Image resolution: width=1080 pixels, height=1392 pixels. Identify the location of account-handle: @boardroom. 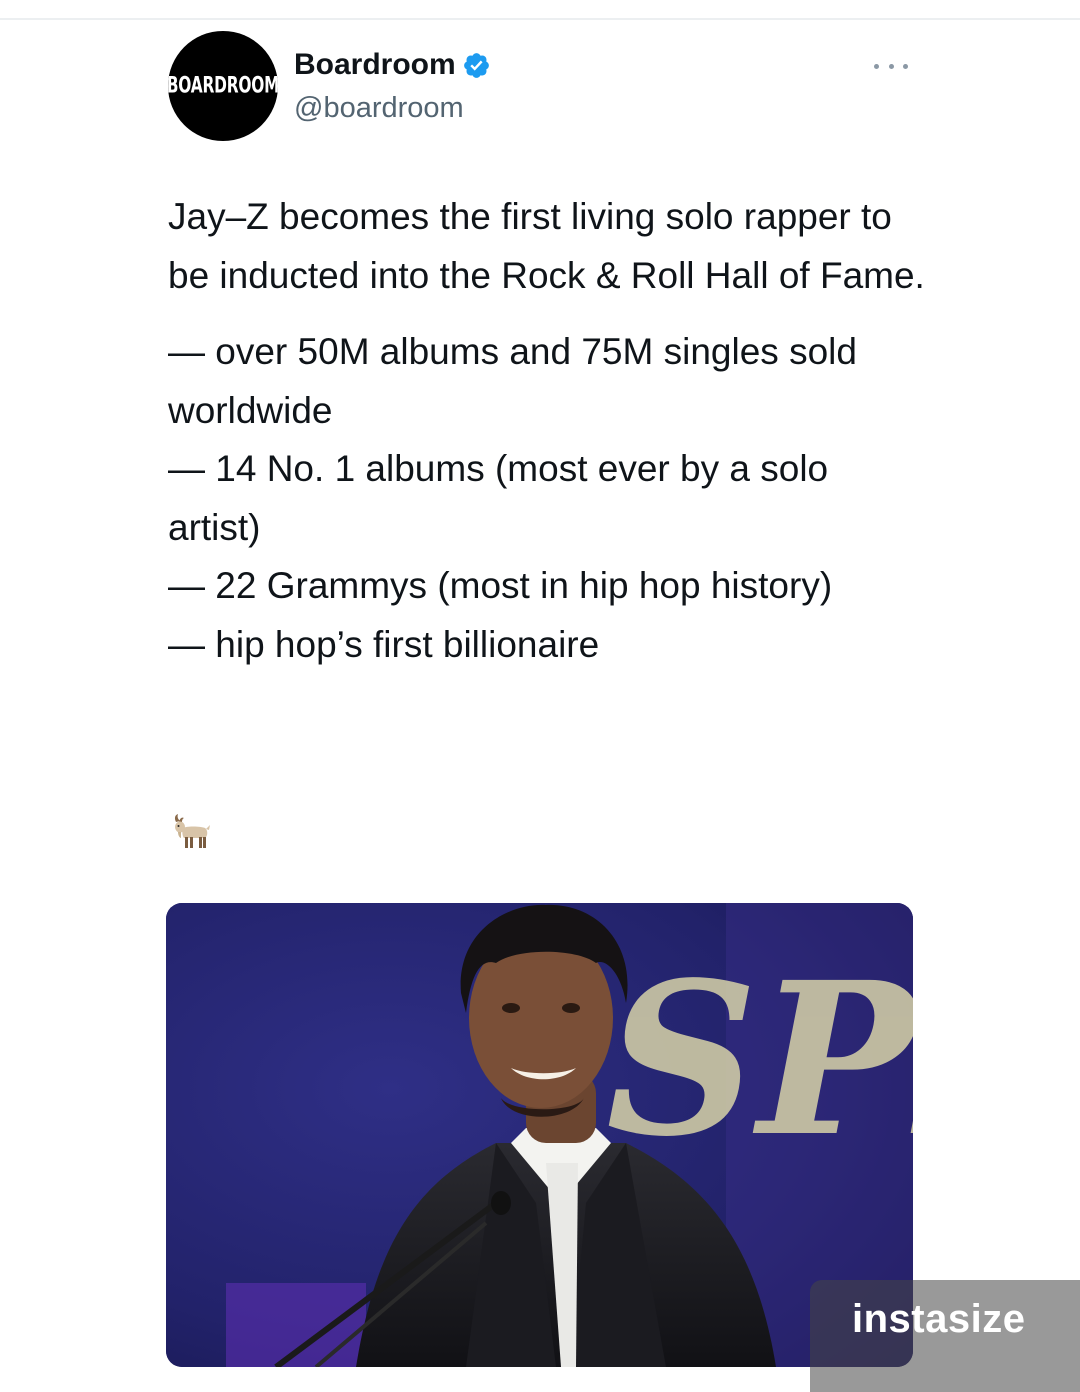
(379, 108).